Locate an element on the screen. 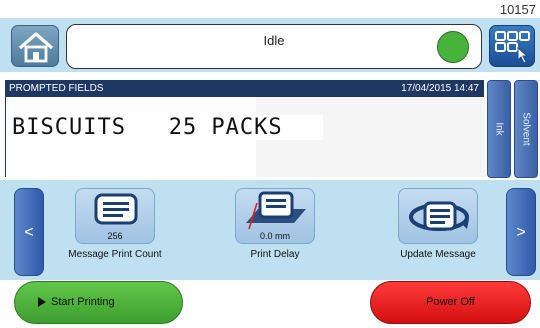  solvent-tab: Solvent is located at coordinates (526, 129).